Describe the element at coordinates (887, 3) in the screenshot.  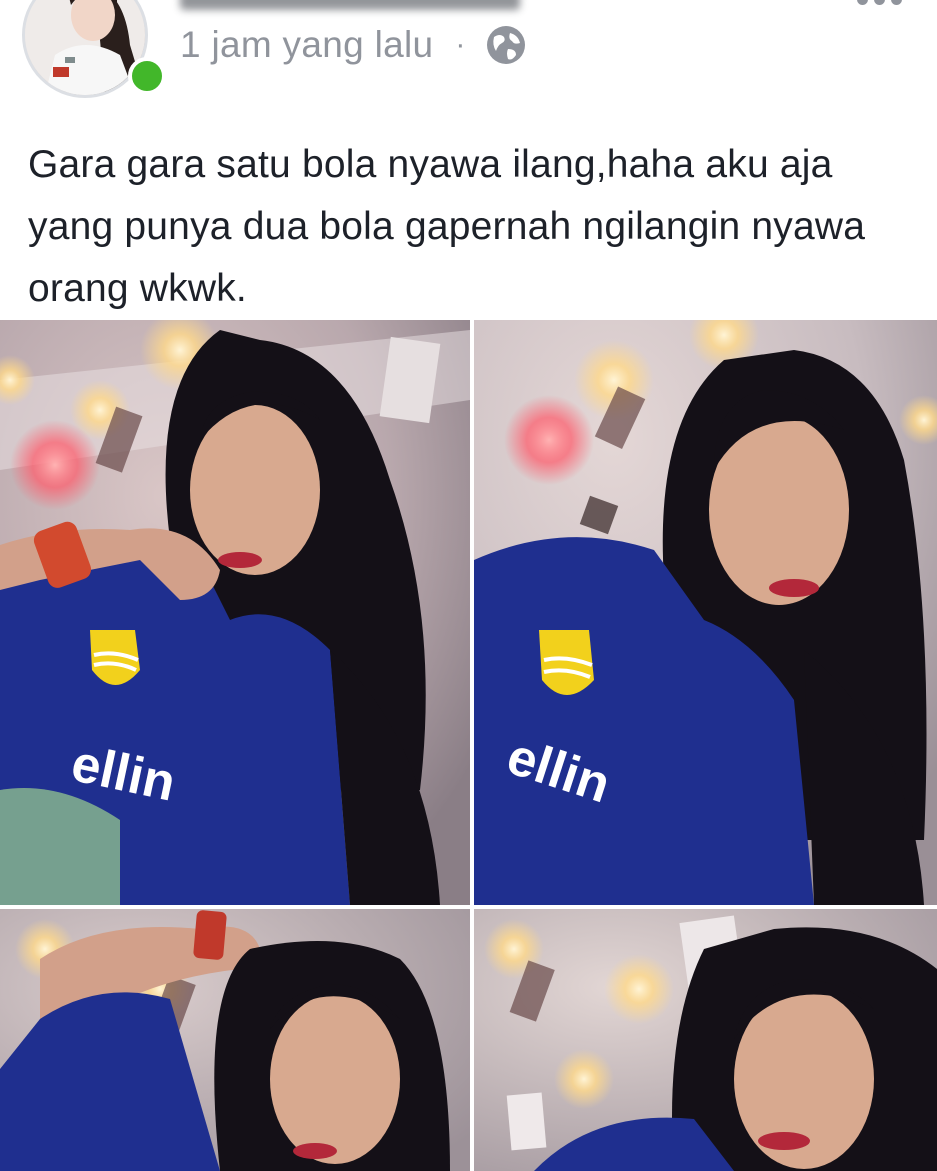
I see `more-options-icon` at that location.